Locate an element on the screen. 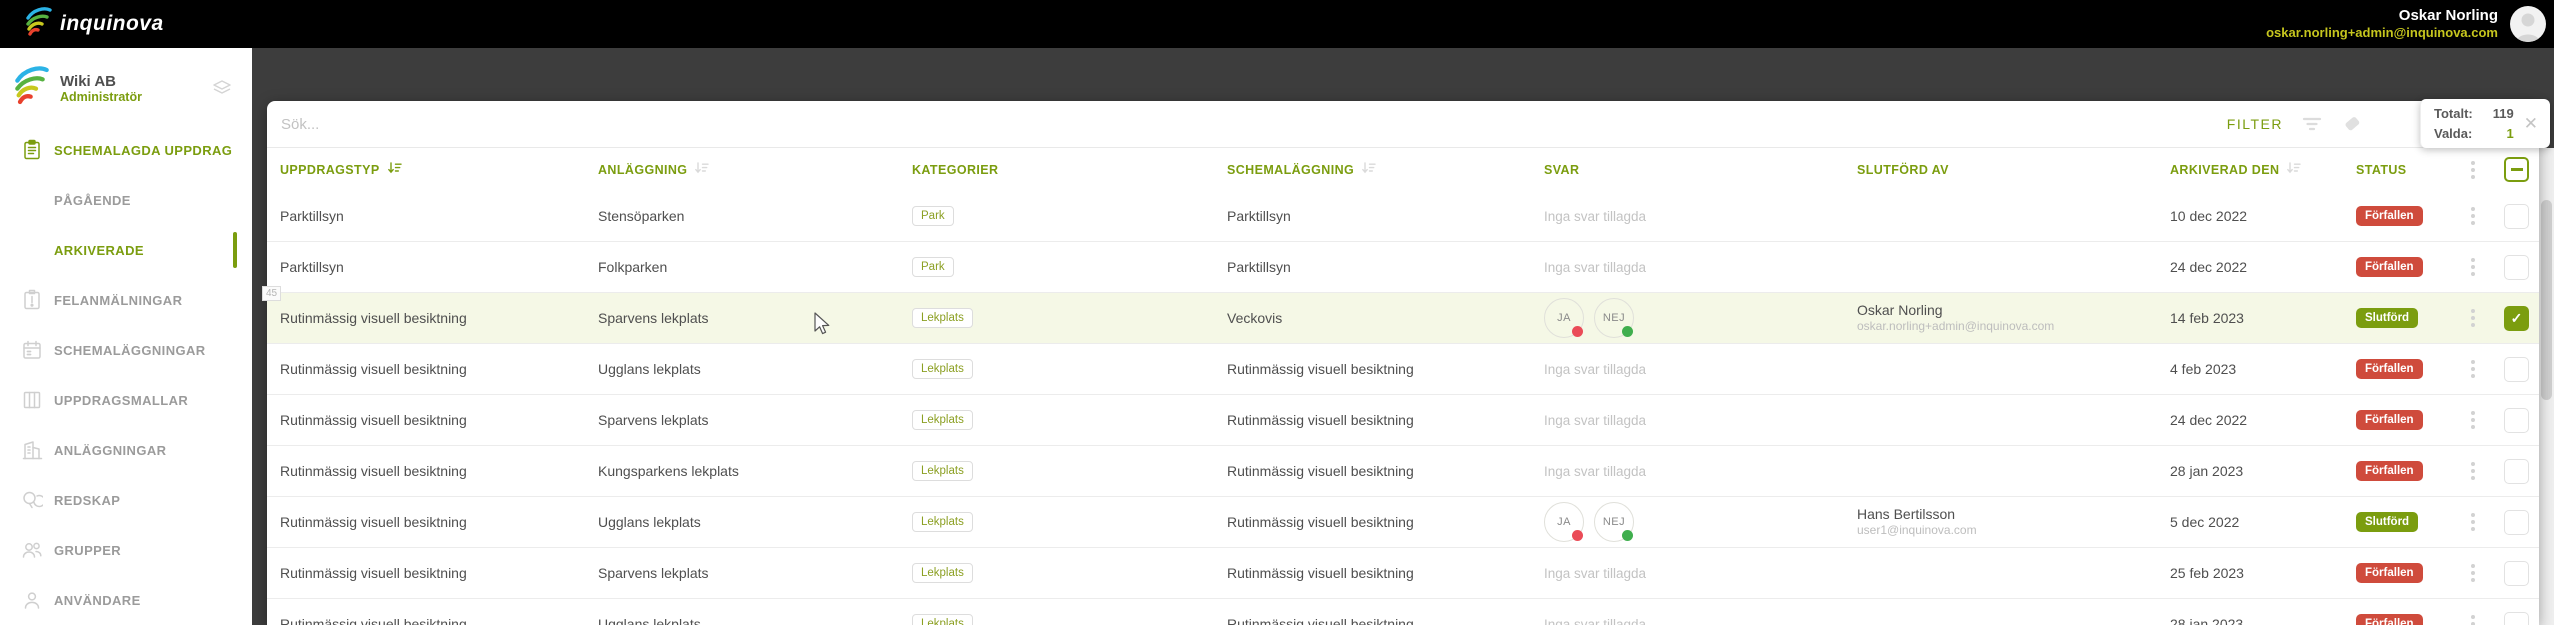  column-header: STATUS is located at coordinates (2397, 170).